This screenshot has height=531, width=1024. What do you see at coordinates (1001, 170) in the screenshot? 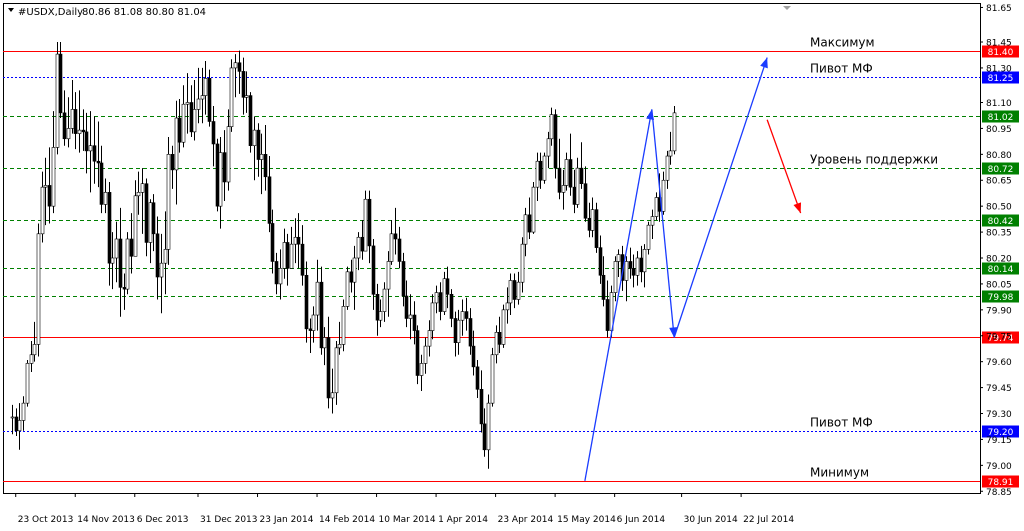
I see `level-price-label: 80.72` at bounding box center [1001, 170].